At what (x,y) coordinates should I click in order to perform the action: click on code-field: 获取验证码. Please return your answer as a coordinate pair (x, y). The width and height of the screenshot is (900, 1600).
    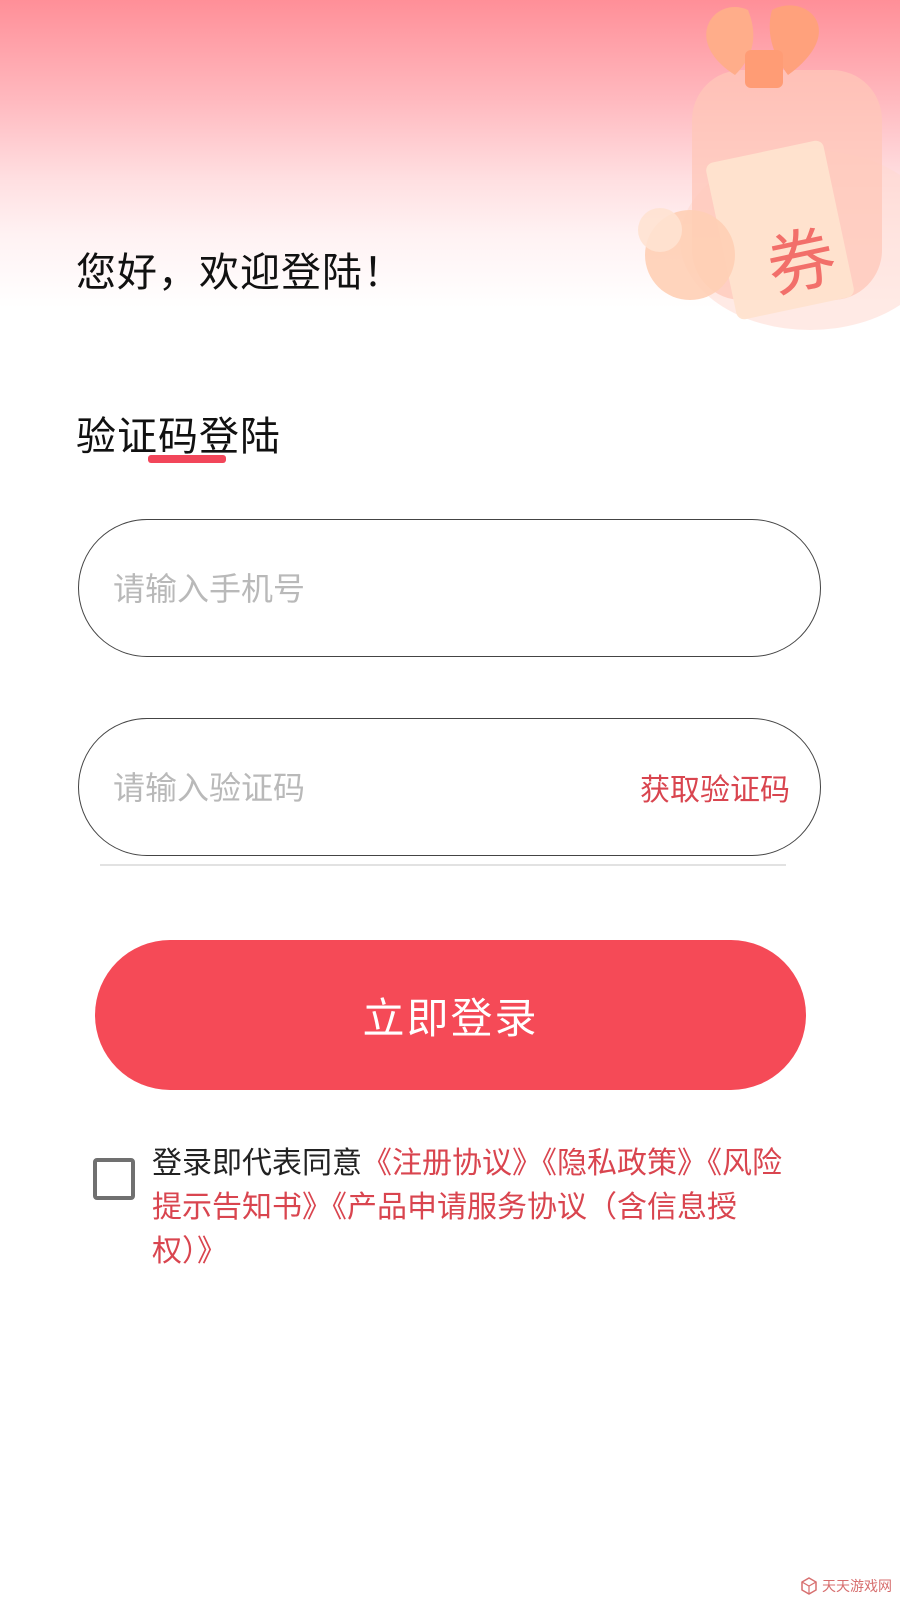
    Looking at the image, I should click on (449, 787).